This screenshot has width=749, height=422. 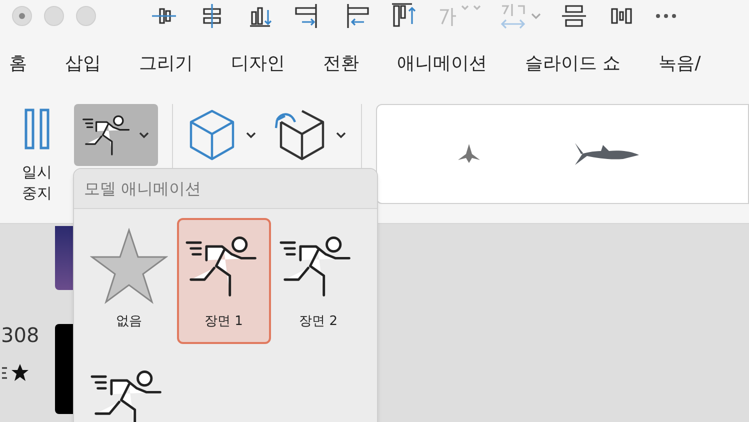 I want to click on animation-option: 없음, so click(x=129, y=281).